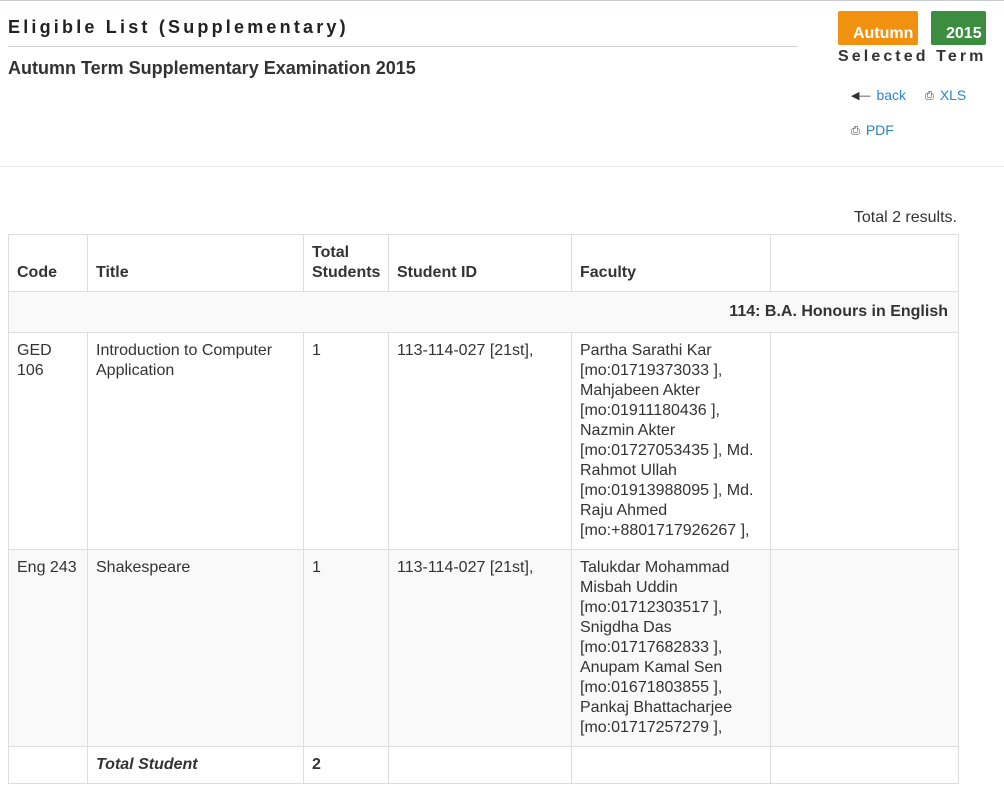 This screenshot has width=1004, height=789. I want to click on page-title: Eligible List (Supplementary), so click(178, 27).